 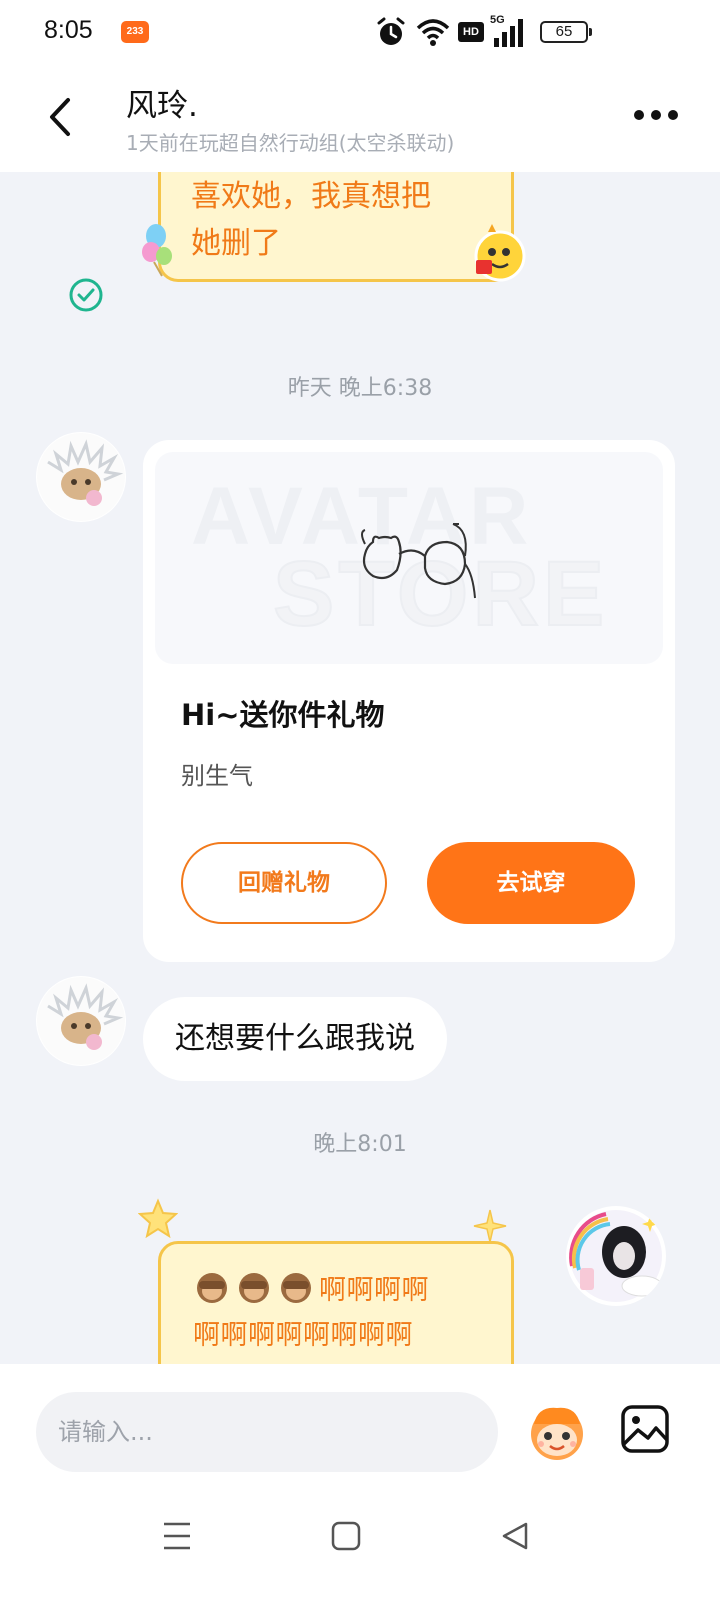 I want to click on read-check-icon, so click(x=86, y=295).